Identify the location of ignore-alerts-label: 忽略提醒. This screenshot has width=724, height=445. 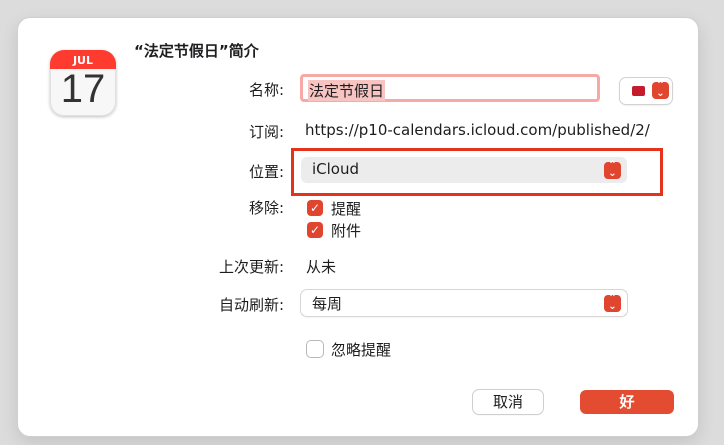
(361, 350).